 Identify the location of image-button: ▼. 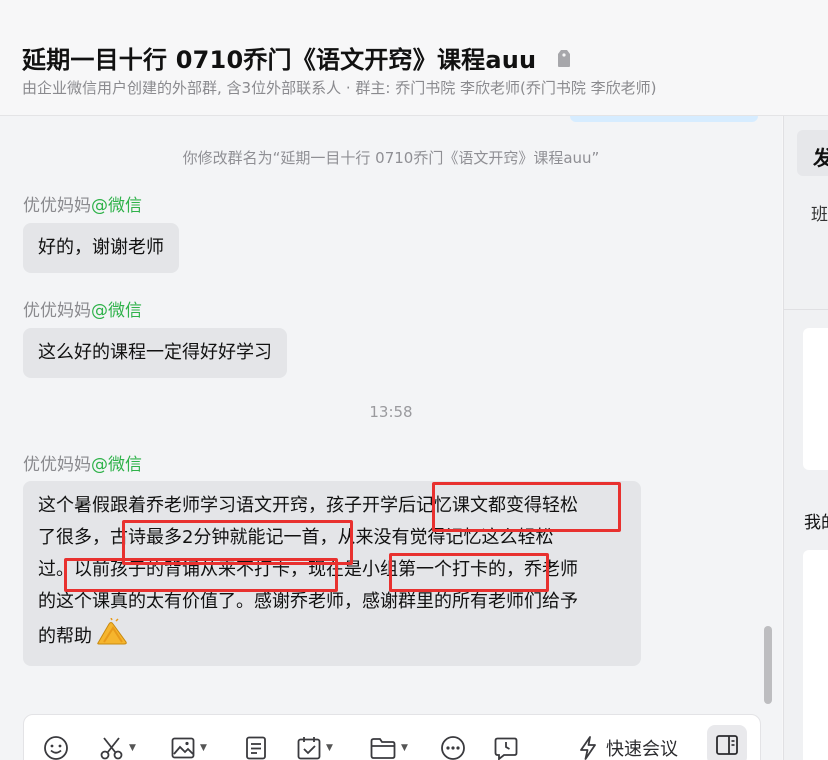
(188, 746).